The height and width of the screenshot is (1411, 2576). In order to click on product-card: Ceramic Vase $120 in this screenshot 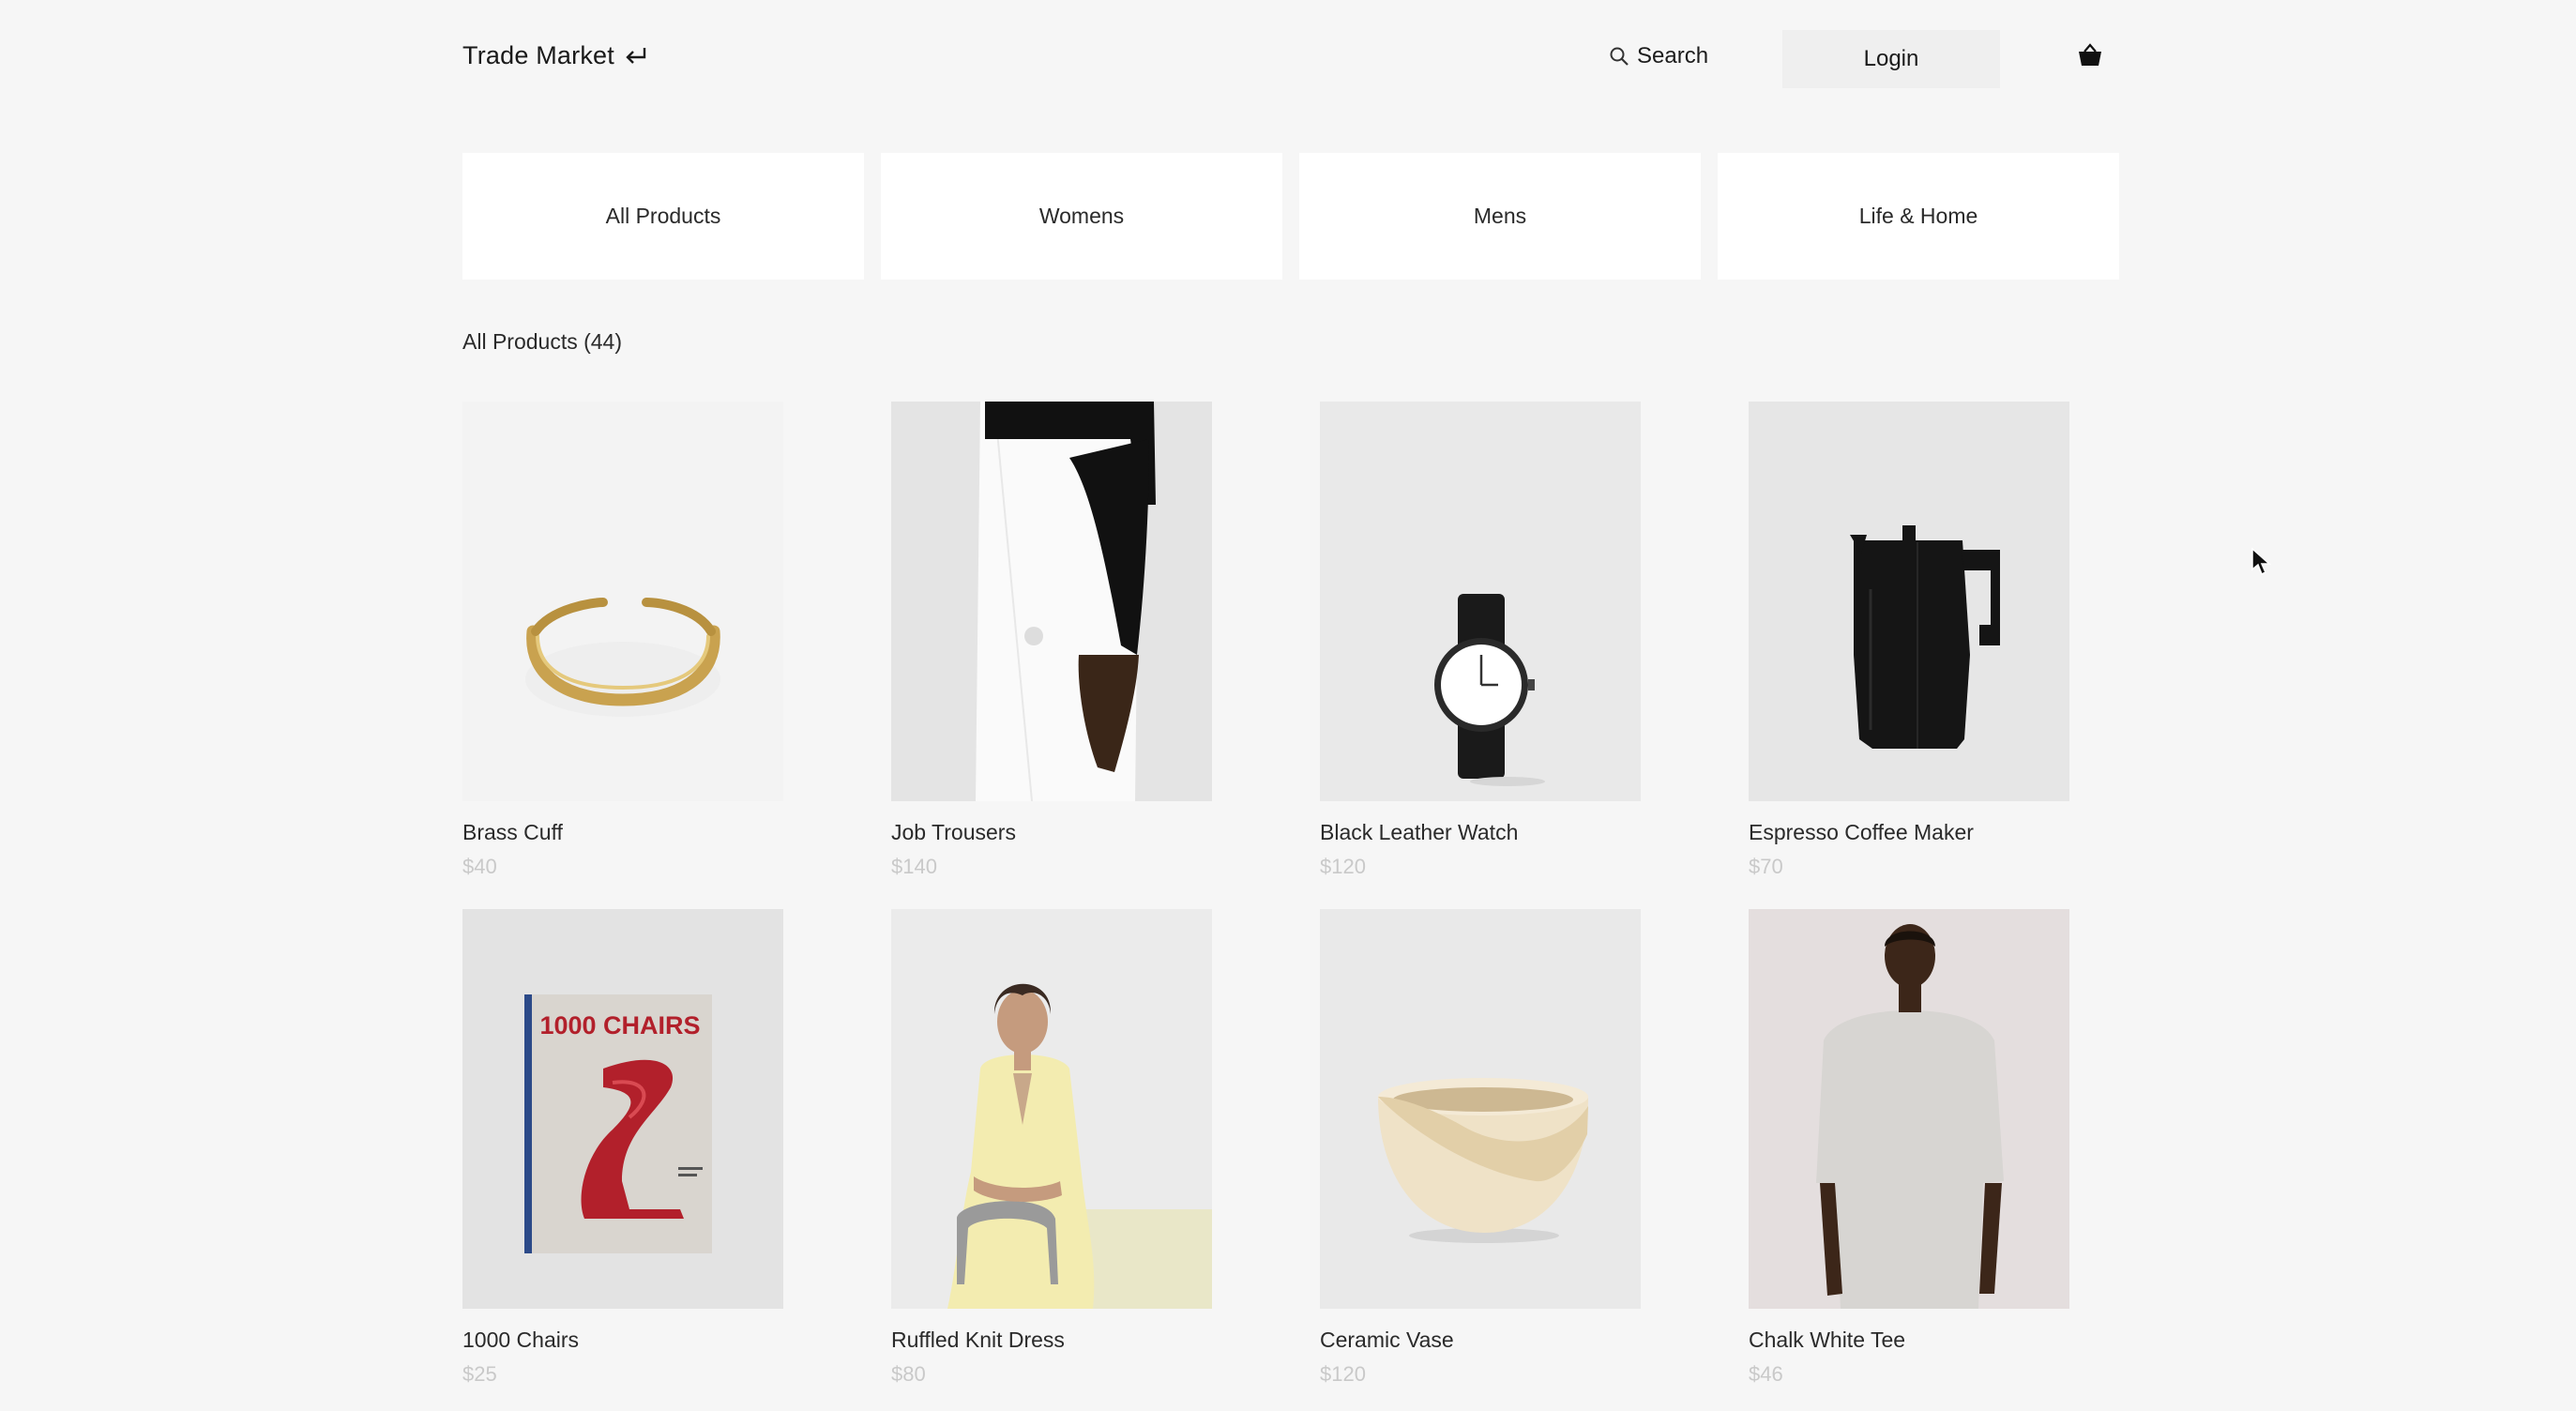, I will do `click(1480, 1148)`.